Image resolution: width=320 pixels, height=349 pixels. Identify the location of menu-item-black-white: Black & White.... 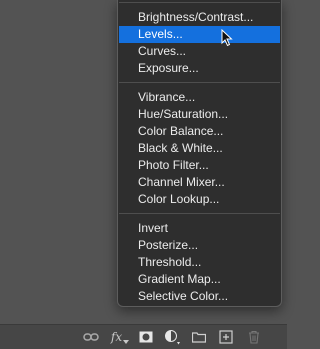
(199, 148).